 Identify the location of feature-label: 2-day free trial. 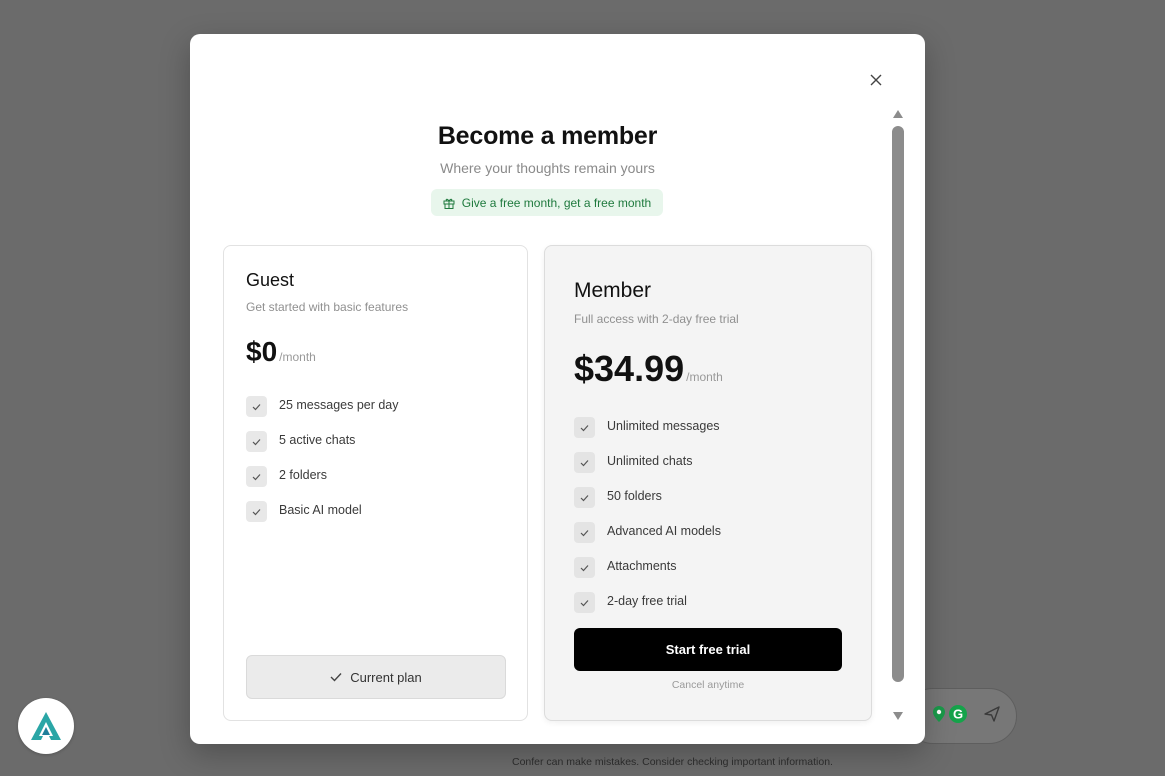
(647, 600).